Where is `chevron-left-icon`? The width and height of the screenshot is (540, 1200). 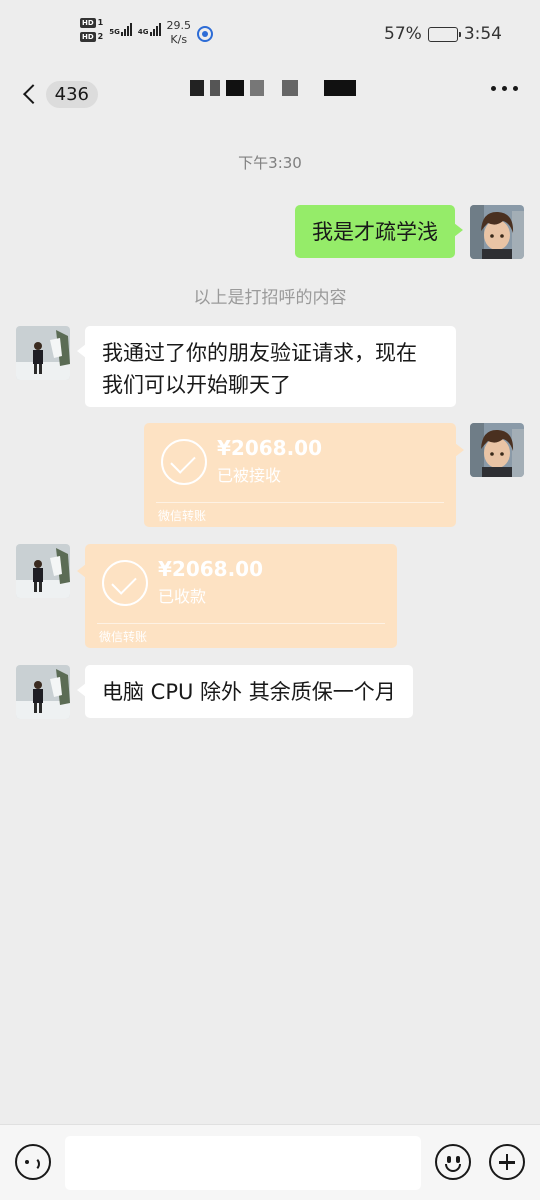 chevron-left-icon is located at coordinates (33, 94).